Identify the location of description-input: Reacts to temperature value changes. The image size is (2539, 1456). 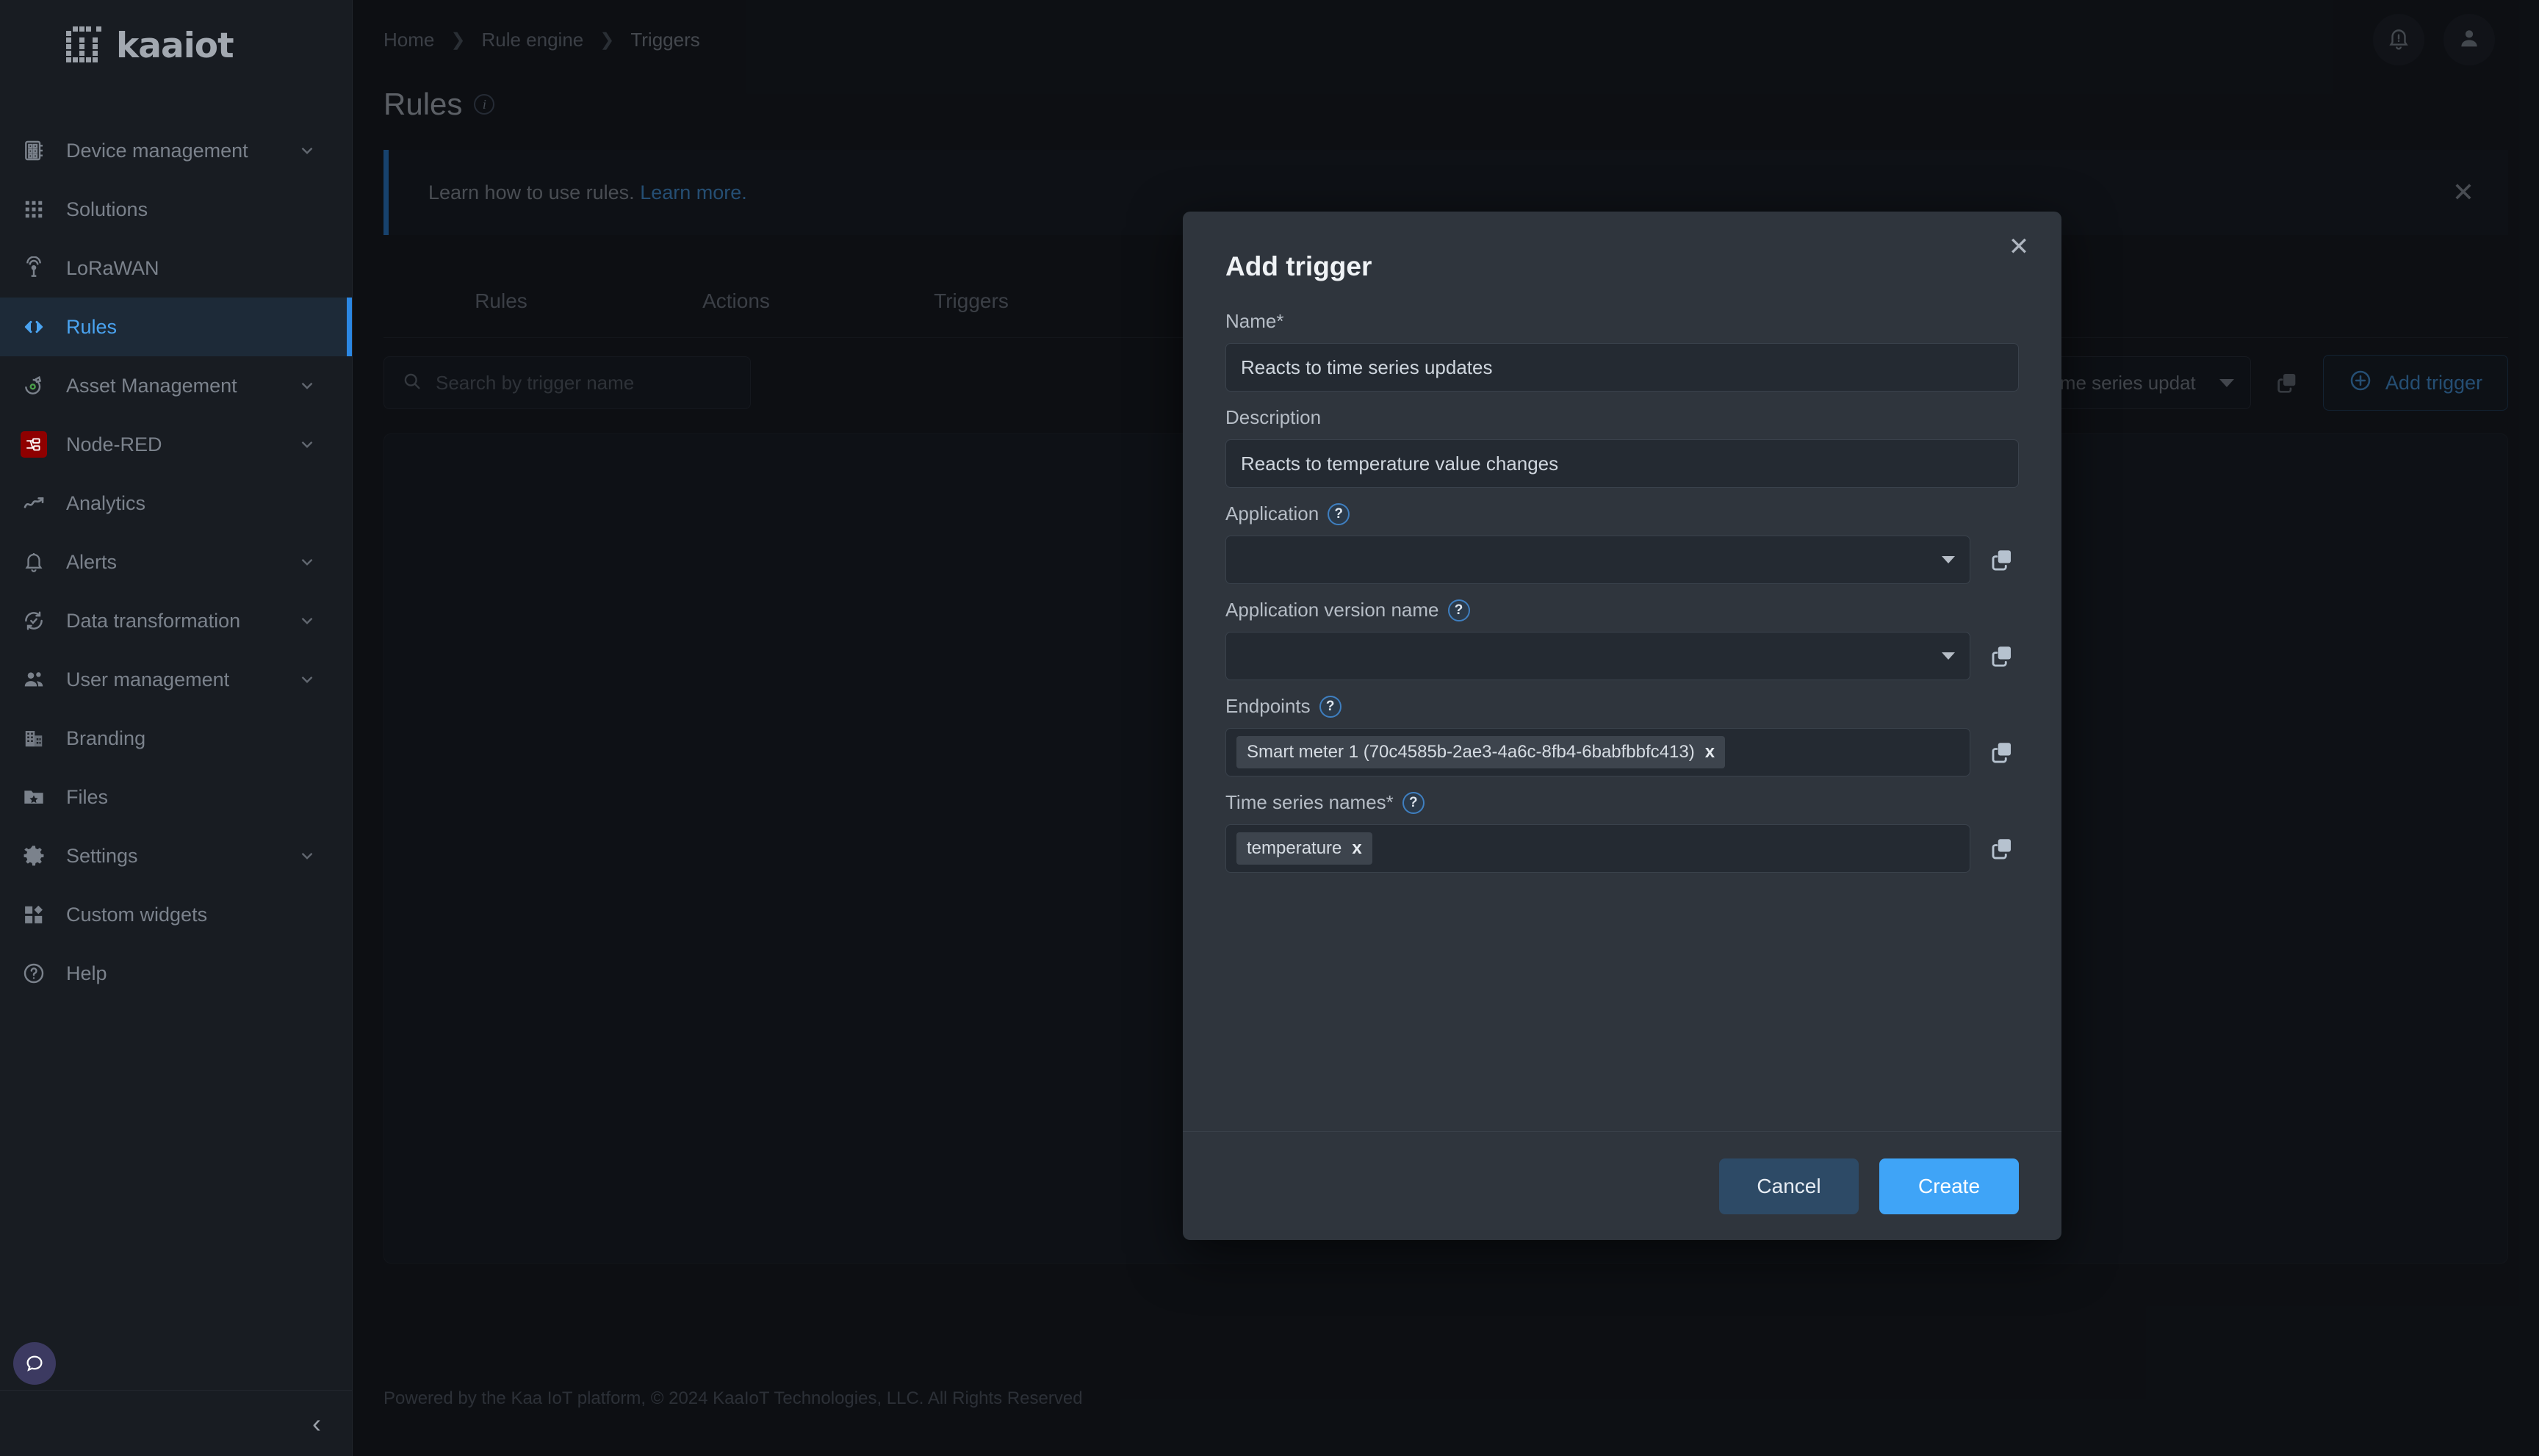
(1622, 463).